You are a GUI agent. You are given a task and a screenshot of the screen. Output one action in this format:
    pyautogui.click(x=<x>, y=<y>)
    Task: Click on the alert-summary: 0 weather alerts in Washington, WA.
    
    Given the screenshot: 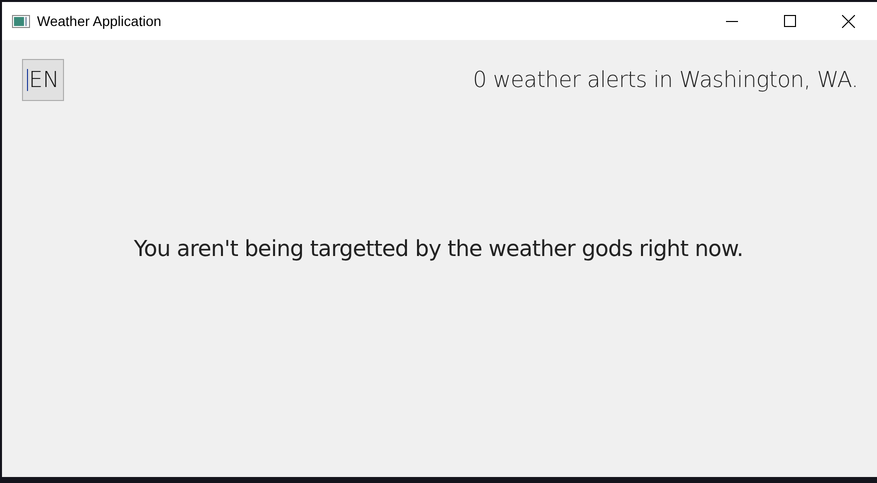 What is the action you would take?
    pyautogui.click(x=665, y=80)
    